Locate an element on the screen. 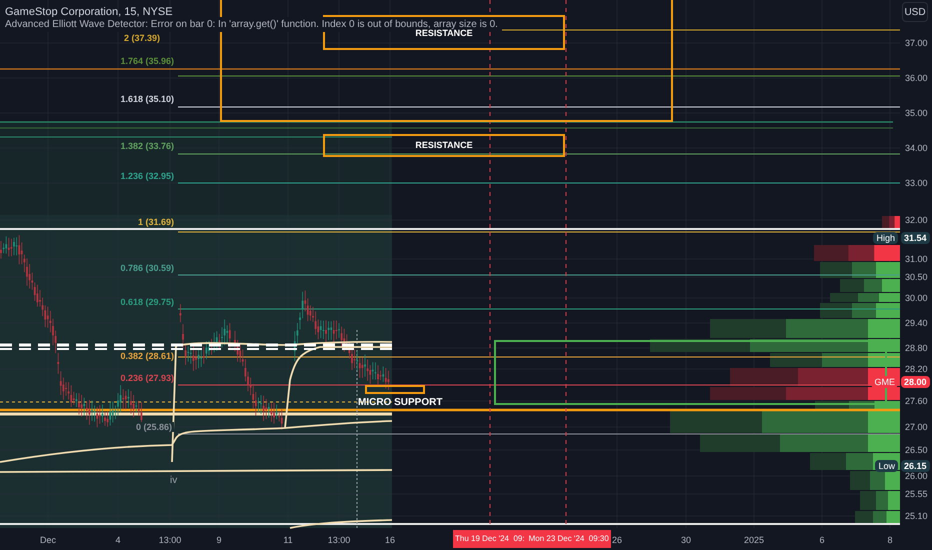 Image resolution: width=932 pixels, height=550 pixels. price-axis-label: 26.00 is located at coordinates (916, 476).